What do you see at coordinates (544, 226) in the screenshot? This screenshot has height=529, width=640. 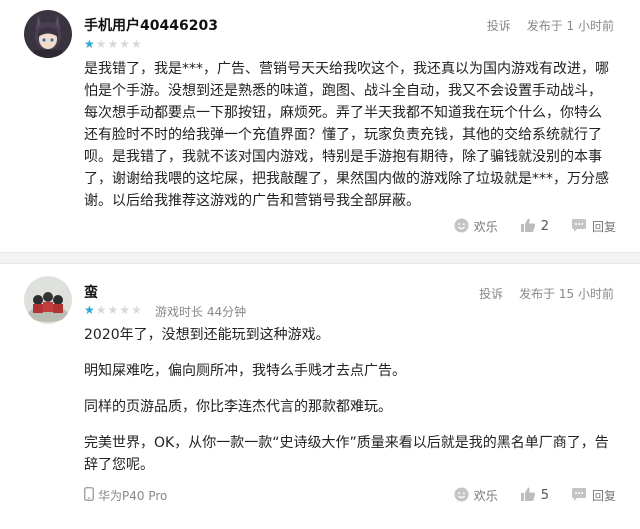 I see `like-count: 2` at bounding box center [544, 226].